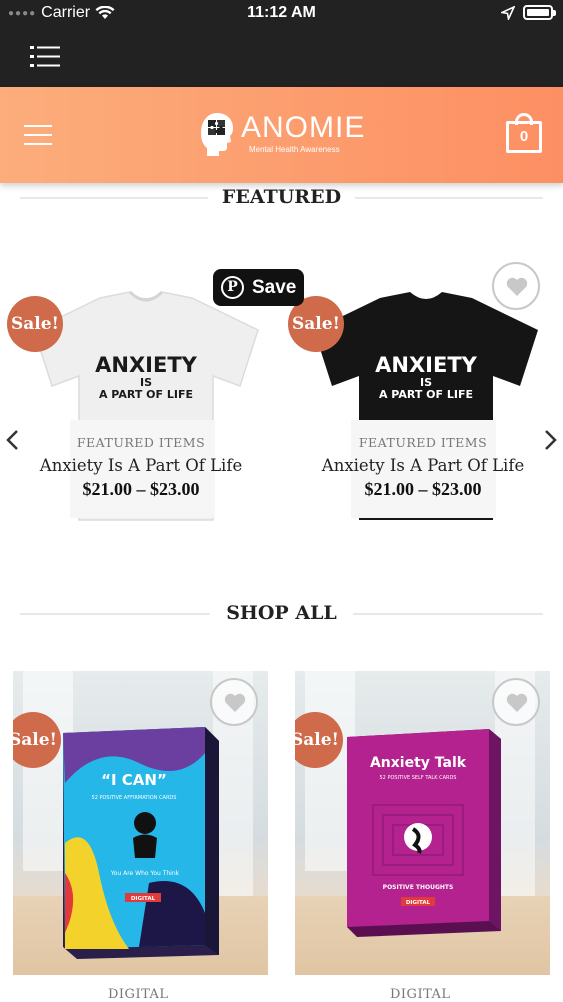  I want to click on clock: 11:12 AM, so click(281, 12).